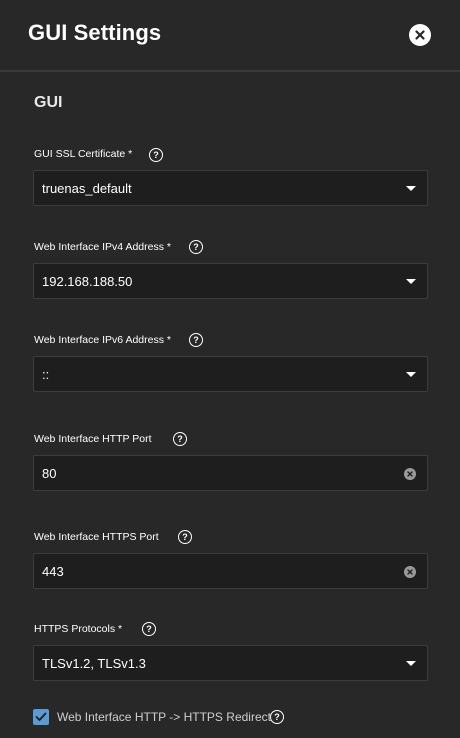 The width and height of the screenshot is (460, 738). I want to click on ipv6-address-label: Web Interface IPv6 Address *, so click(102, 340).